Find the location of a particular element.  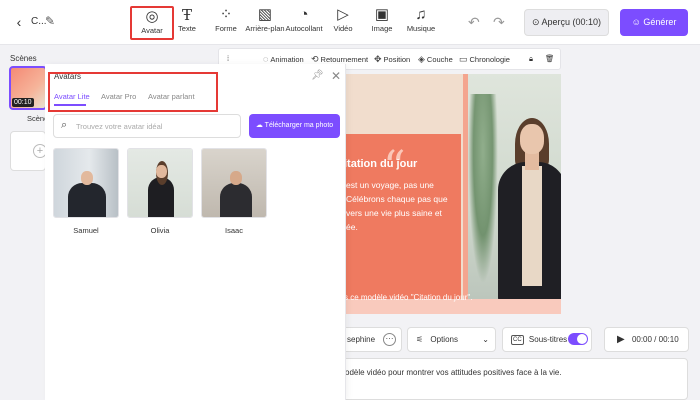

tool-image: ▣ Image is located at coordinates (382, 23).